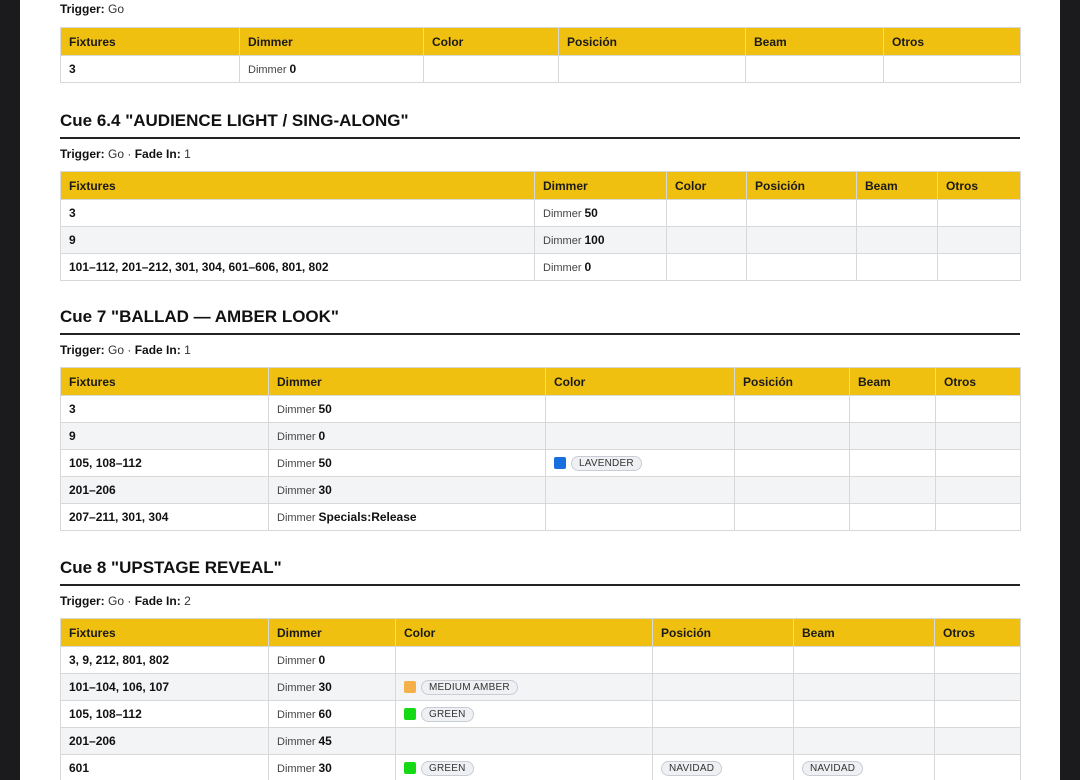 The height and width of the screenshot is (780, 1080). What do you see at coordinates (116, 601) in the screenshot?
I see `trigger-value: Go` at bounding box center [116, 601].